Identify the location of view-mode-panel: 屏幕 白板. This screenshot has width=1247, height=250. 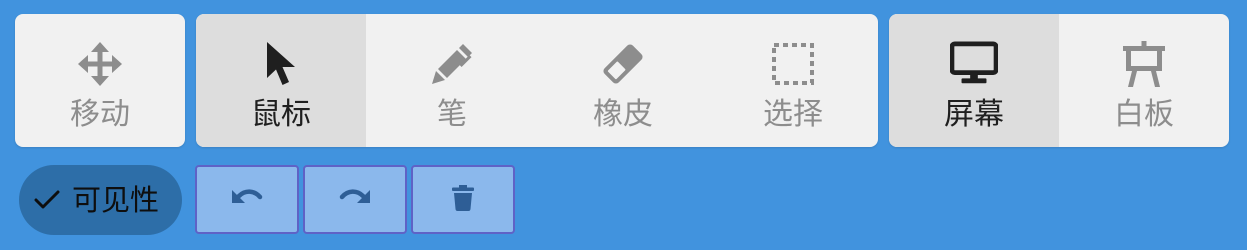
(1059, 80).